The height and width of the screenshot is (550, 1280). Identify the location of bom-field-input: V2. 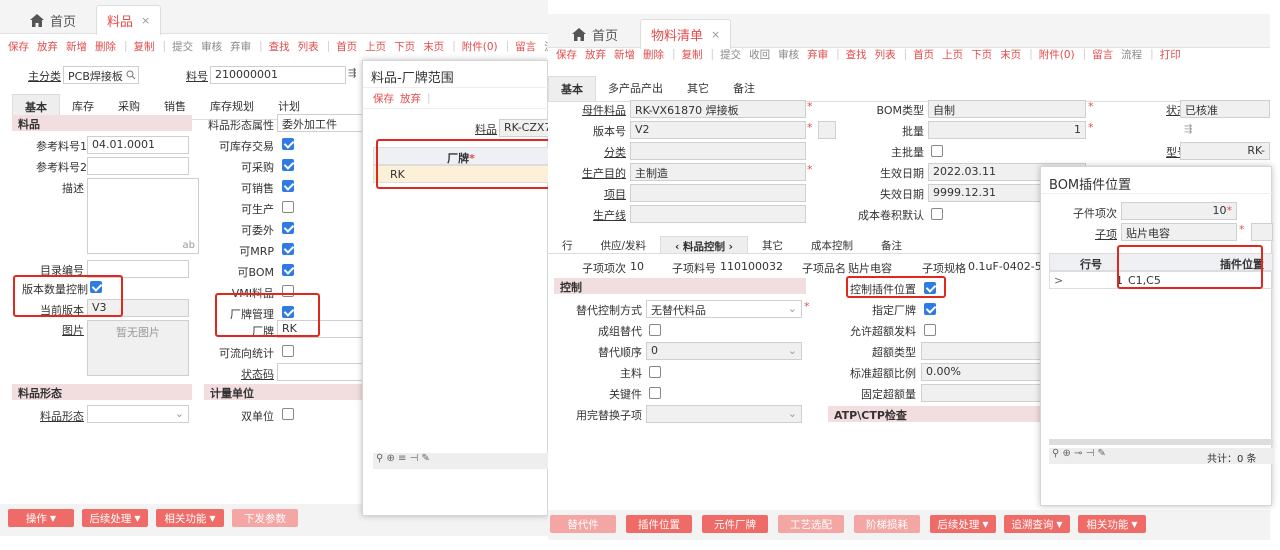
(718, 130).